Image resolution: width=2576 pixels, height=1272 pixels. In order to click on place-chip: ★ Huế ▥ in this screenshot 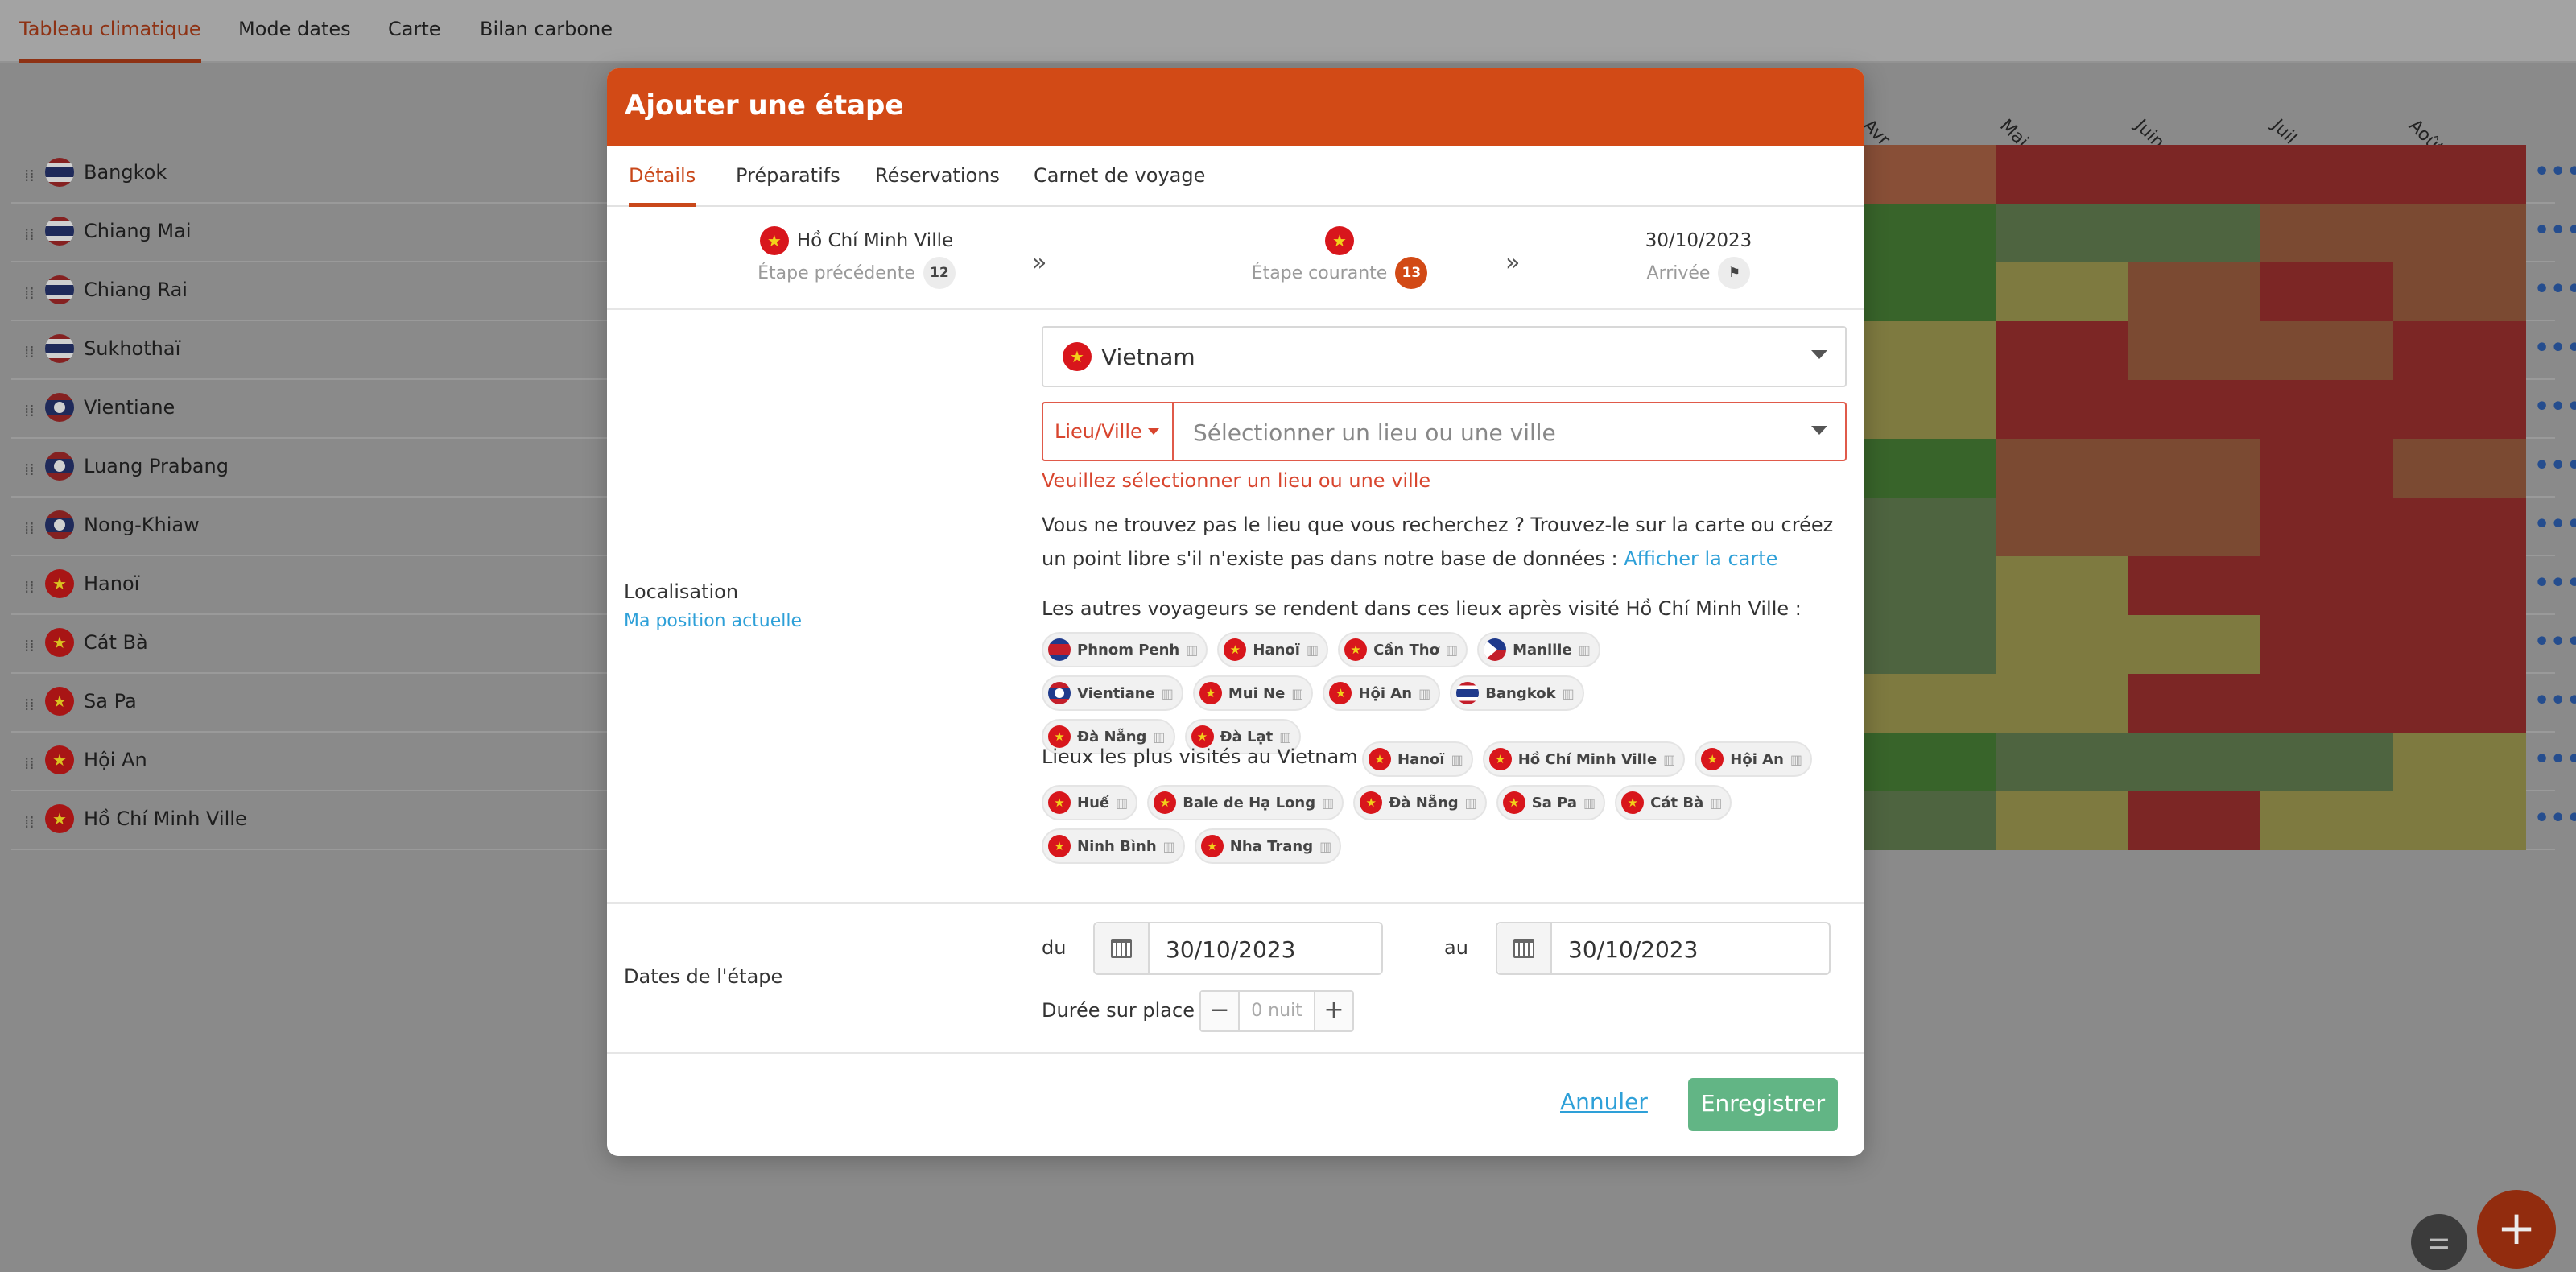, I will do `click(1090, 802)`.